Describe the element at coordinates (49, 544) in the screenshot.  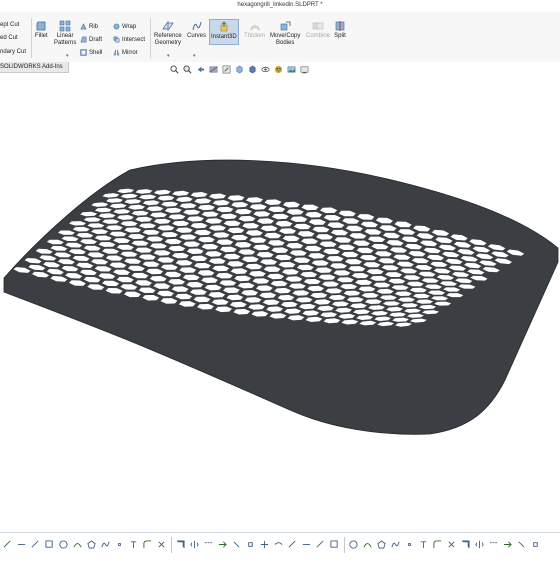
I see `rectangle-icon` at that location.